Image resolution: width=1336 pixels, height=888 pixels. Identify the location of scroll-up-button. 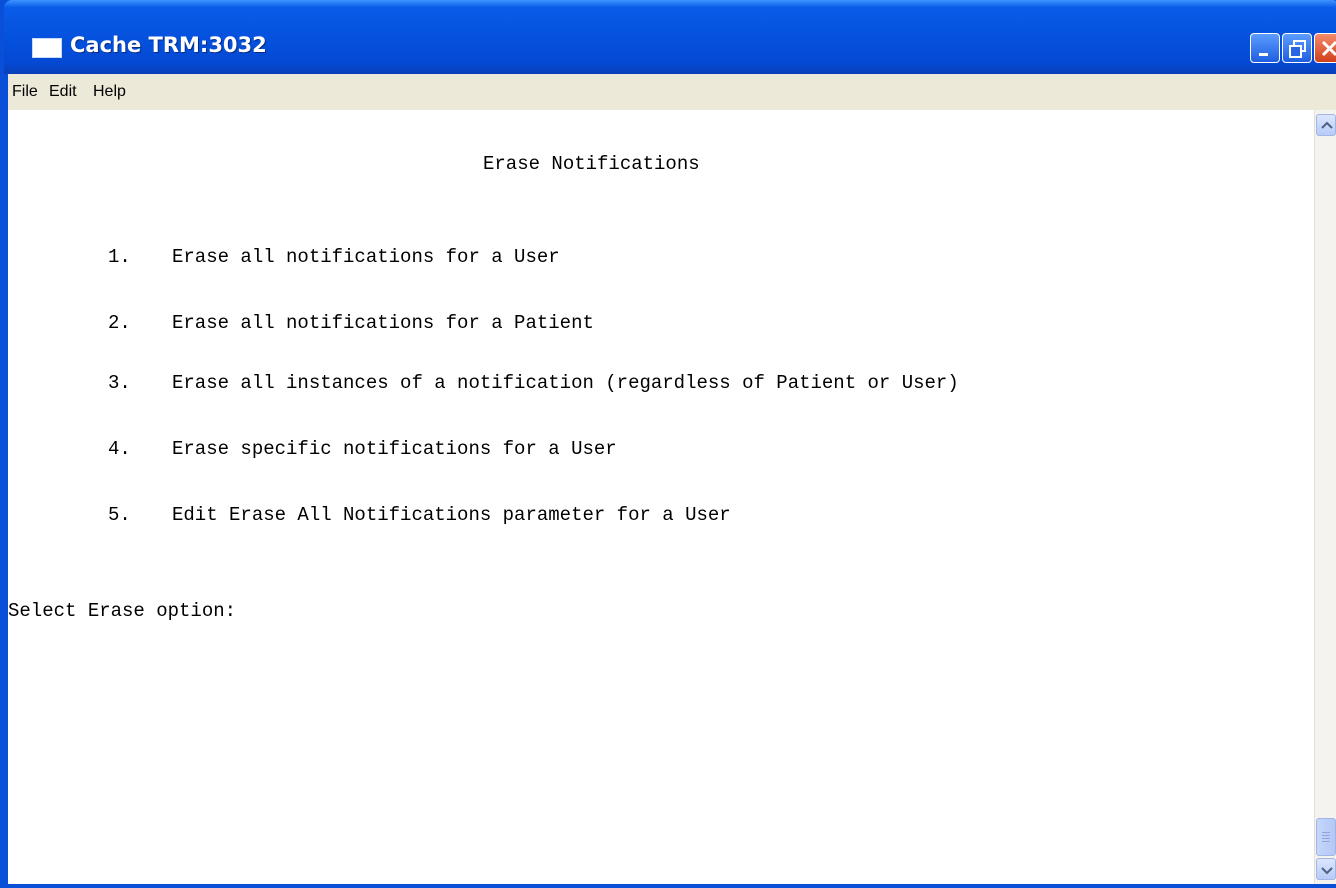
(1326, 125).